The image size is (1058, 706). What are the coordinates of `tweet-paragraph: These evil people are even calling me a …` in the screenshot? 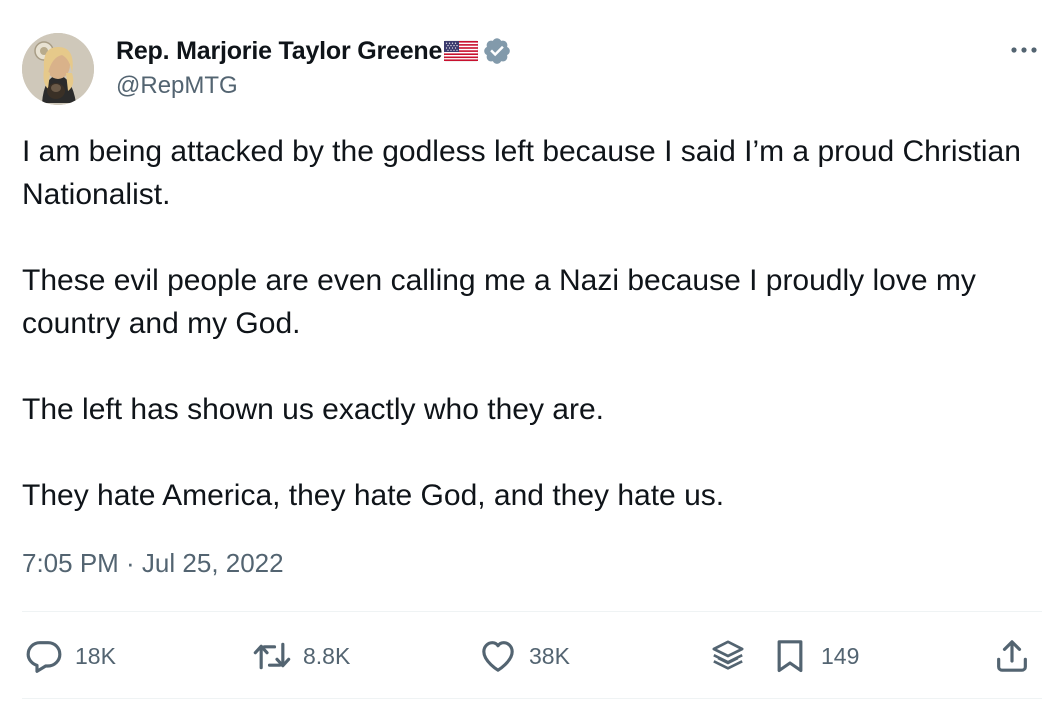 It's located at (499, 302).